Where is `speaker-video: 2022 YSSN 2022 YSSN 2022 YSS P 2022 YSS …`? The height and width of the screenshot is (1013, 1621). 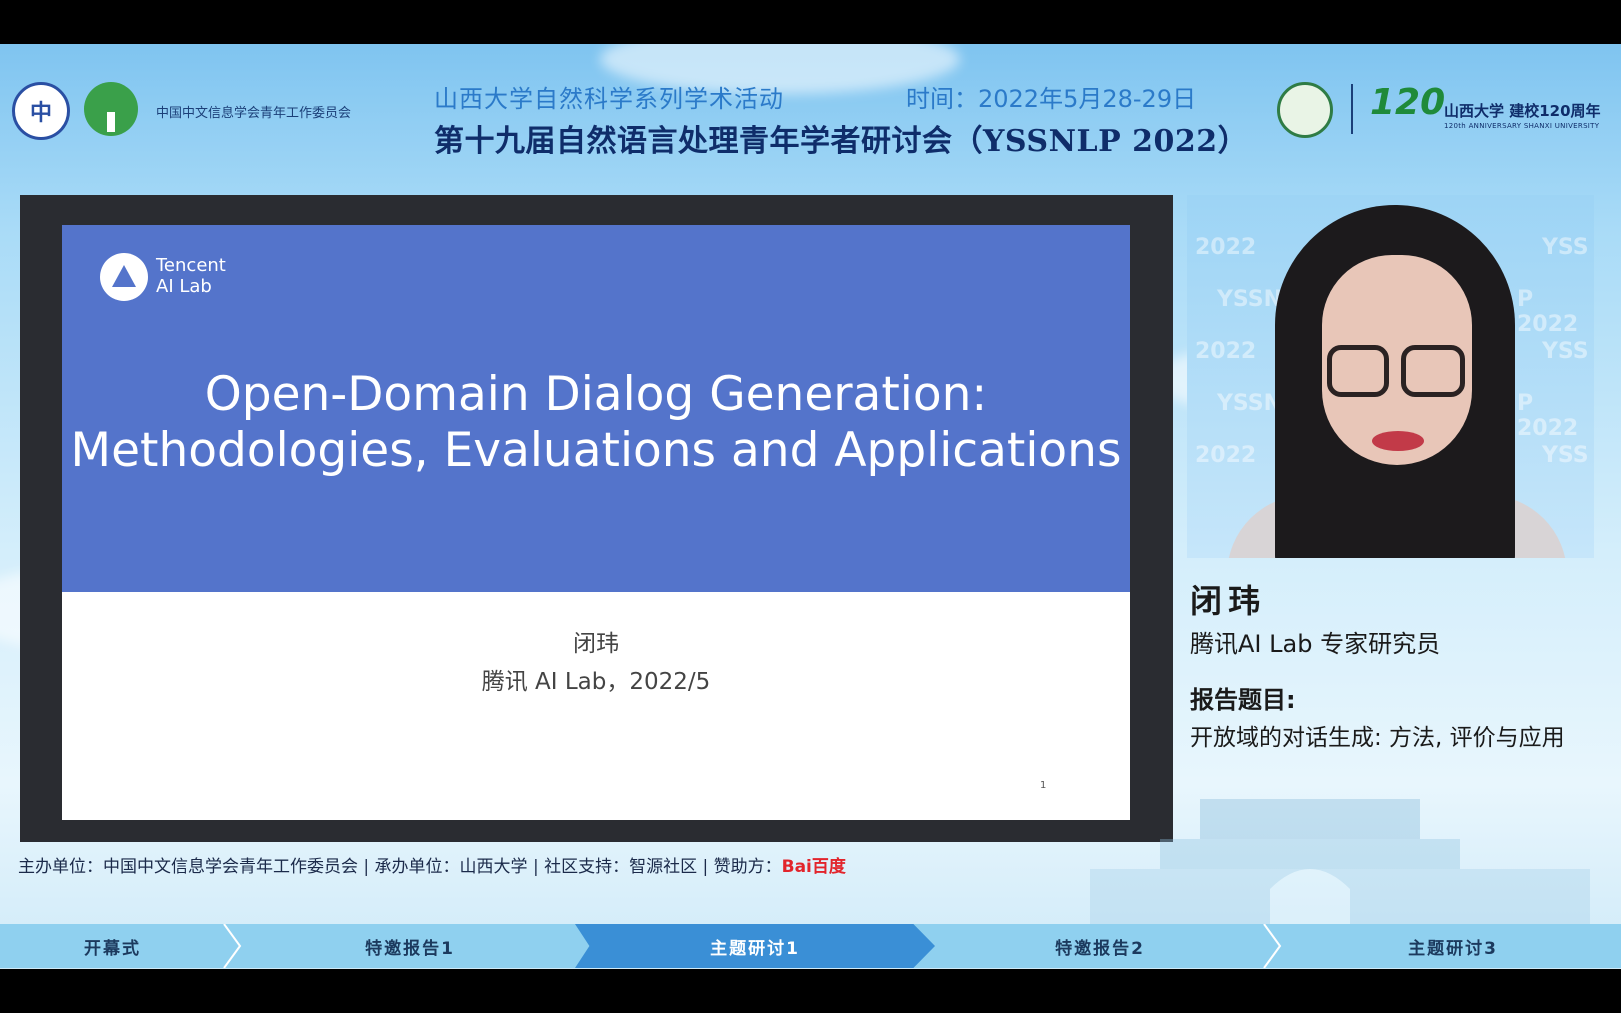
speaker-video: 2022 YSSN 2022 YSSN 2022 YSS P 2022 YSS … is located at coordinates (1390, 376).